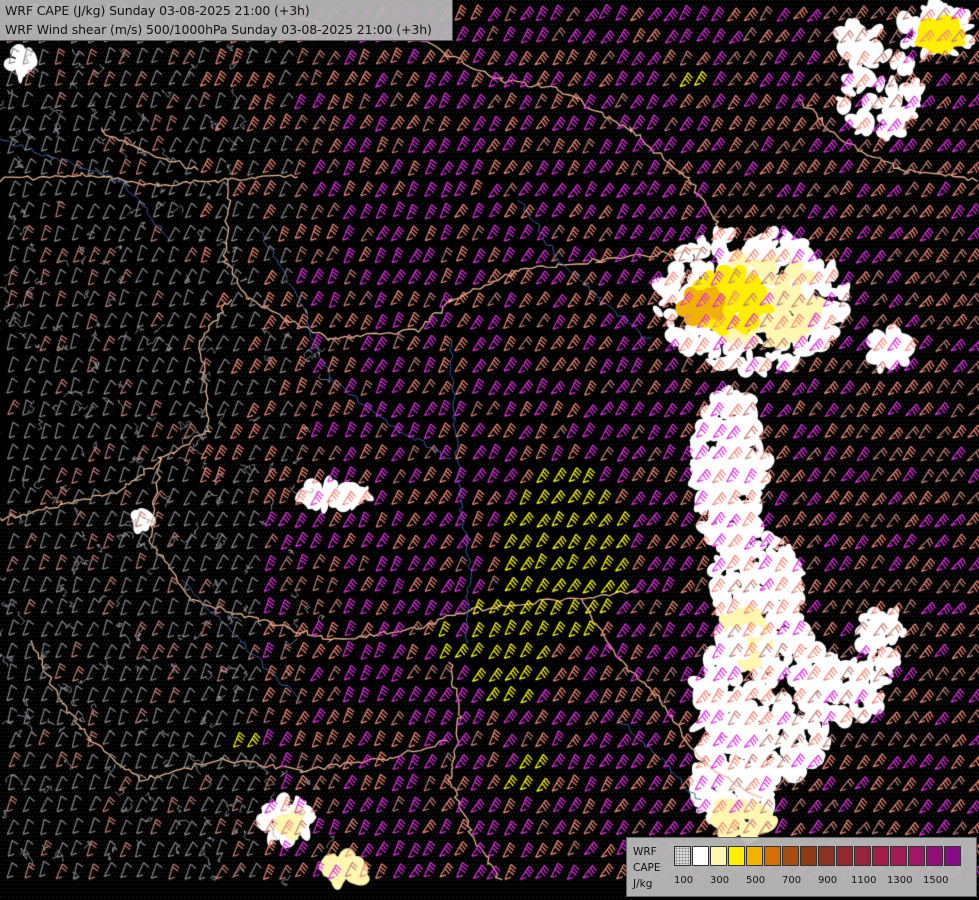 The image size is (979, 900). I want to click on legend-tick: 1100, so click(864, 880).